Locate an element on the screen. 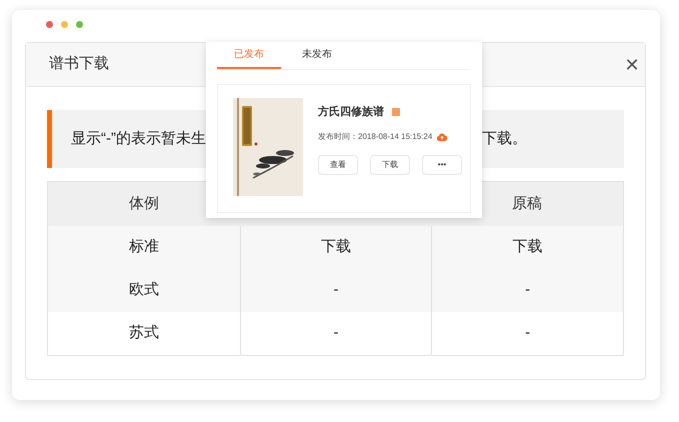 This screenshot has width=679, height=422. table-cell-text: 苏式 is located at coordinates (143, 333).